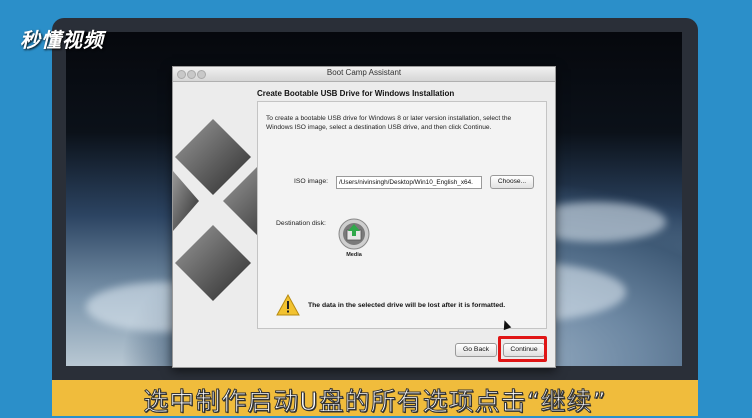  What do you see at coordinates (375, 402) in the screenshot?
I see `subtitle-text: 选中制作启动U盘的所有选项点击“继续”` at bounding box center [375, 402].